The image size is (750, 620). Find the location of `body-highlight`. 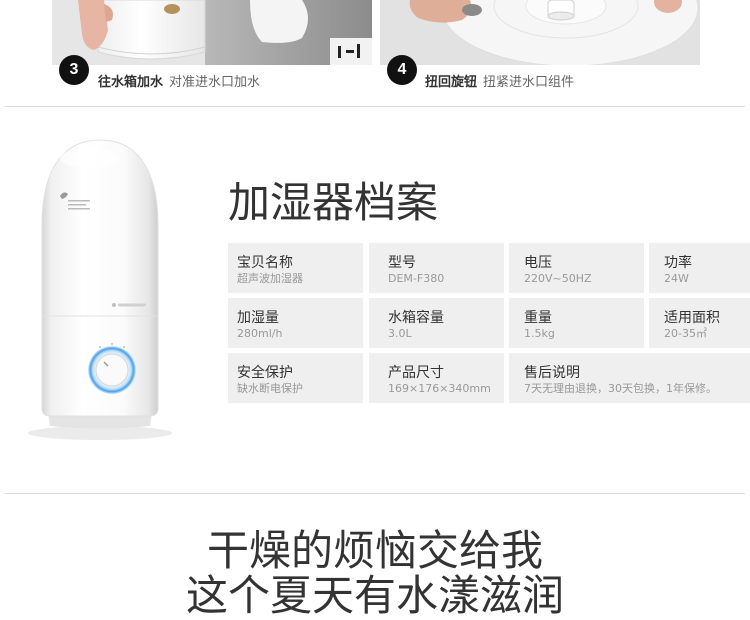

body-highlight is located at coordinates (90, 158).